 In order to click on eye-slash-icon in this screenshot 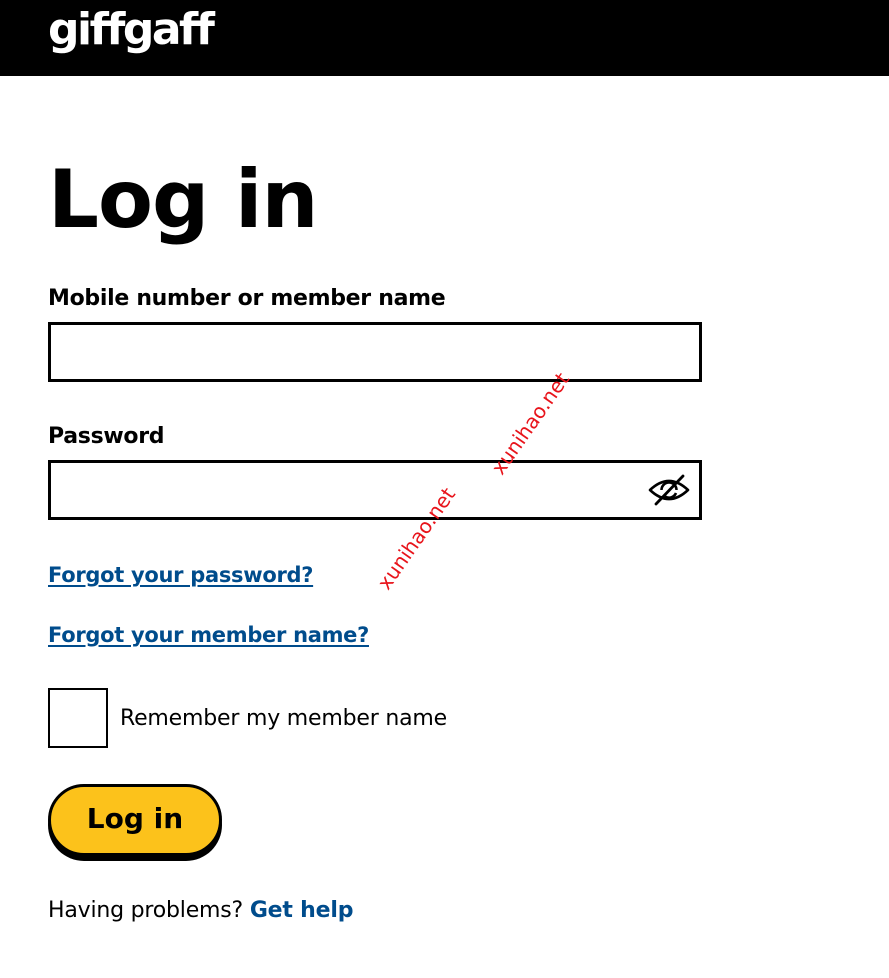, I will do `click(669, 490)`.